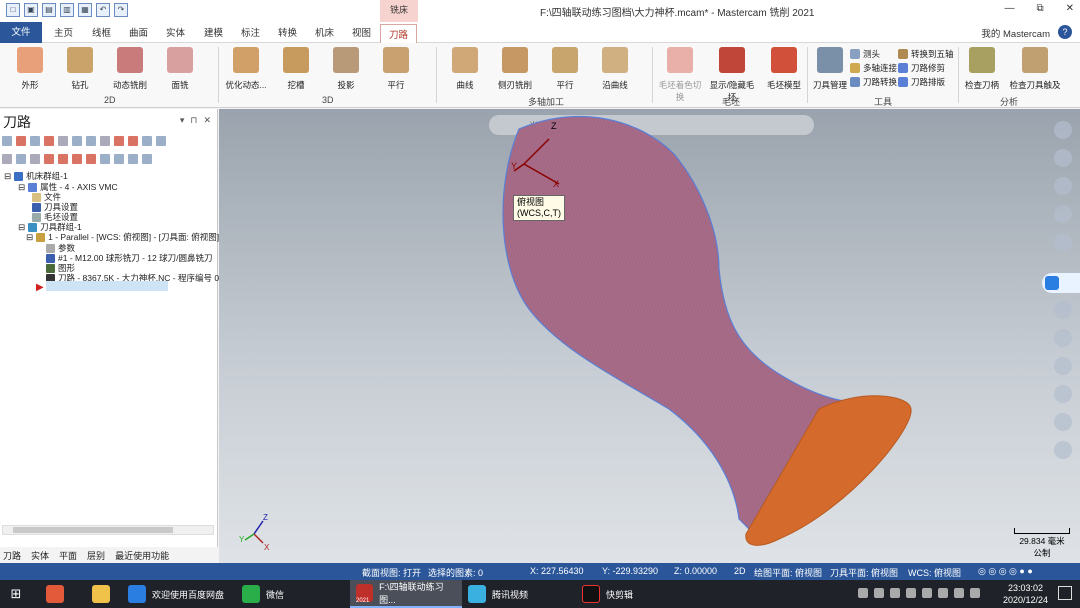 The image size is (1080, 608). I want to click on print-icon: ▥, so click(67, 10).